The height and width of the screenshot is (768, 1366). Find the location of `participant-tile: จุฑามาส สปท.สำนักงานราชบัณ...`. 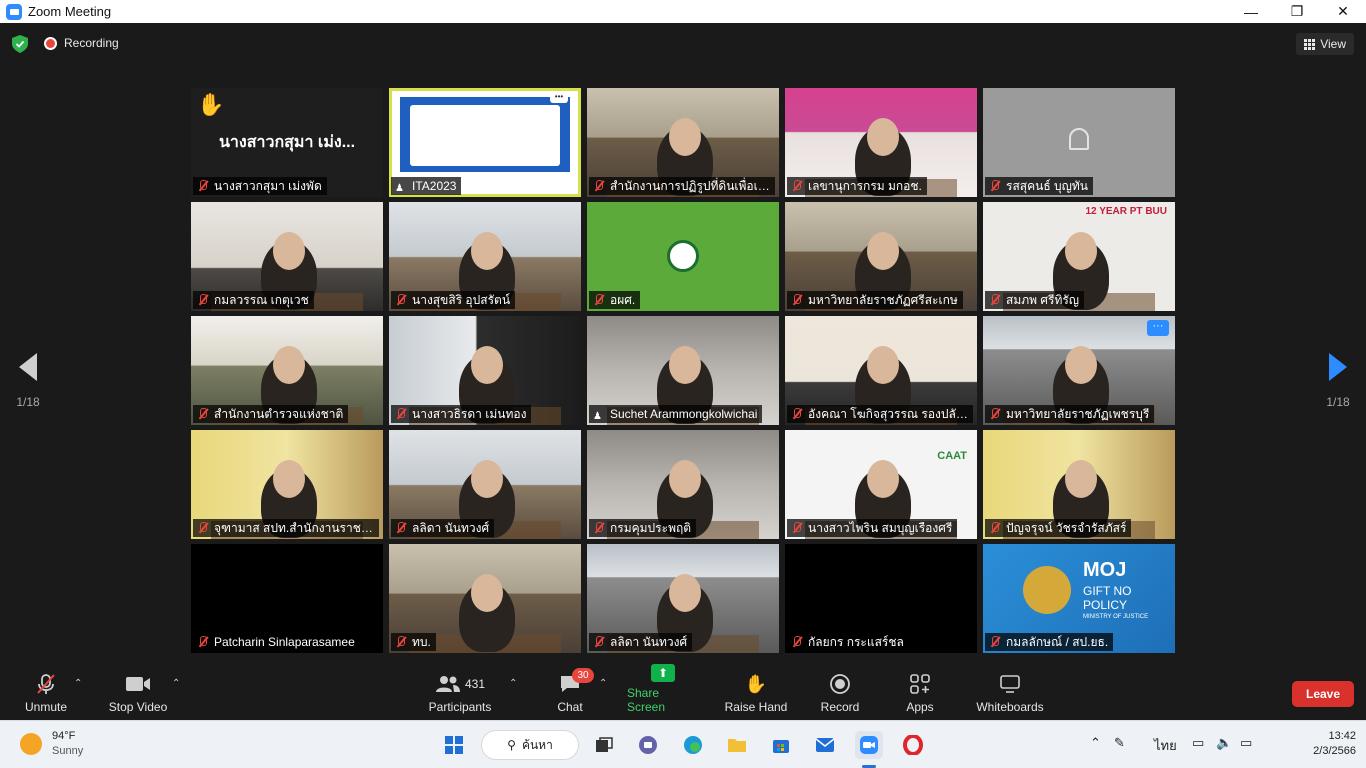

participant-tile: จุฑามาส สปท.สำนักงานราชบัณ... is located at coordinates (287, 484).